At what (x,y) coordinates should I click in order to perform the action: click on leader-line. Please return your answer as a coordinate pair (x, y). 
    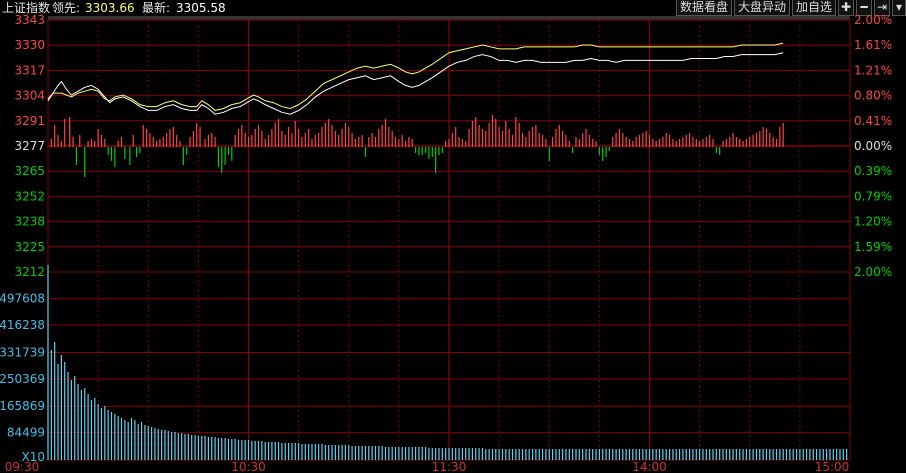
    Looking at the image, I should click on (415, 76).